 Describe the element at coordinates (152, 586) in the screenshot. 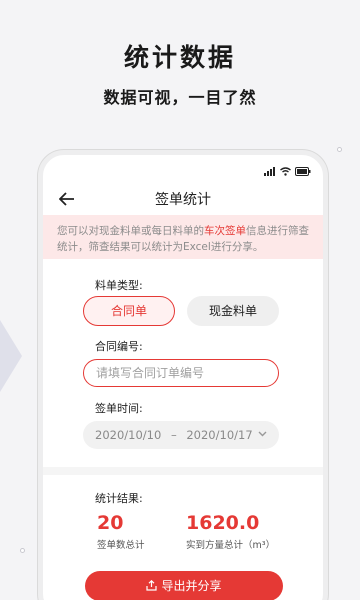

I see `share-icon` at that location.